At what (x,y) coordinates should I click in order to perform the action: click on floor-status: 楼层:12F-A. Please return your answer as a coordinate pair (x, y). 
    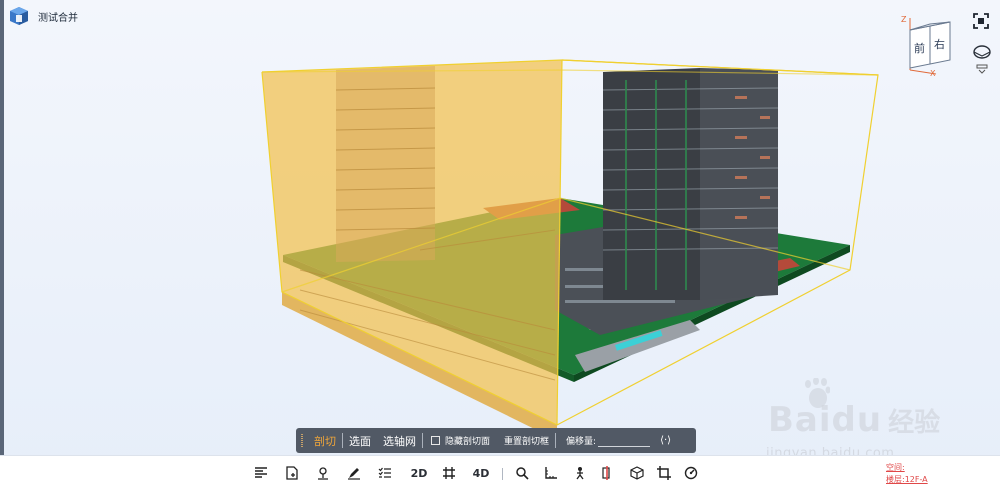
    Looking at the image, I should click on (907, 479).